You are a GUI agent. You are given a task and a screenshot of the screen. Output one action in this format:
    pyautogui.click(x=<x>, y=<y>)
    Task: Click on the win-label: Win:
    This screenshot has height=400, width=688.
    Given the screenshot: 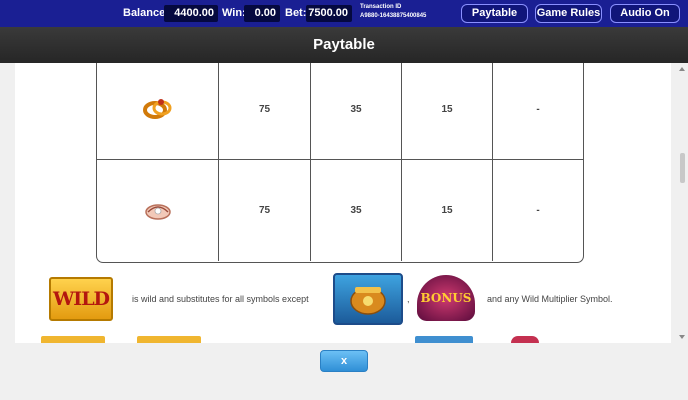 What is the action you would take?
    pyautogui.click(x=234, y=13)
    